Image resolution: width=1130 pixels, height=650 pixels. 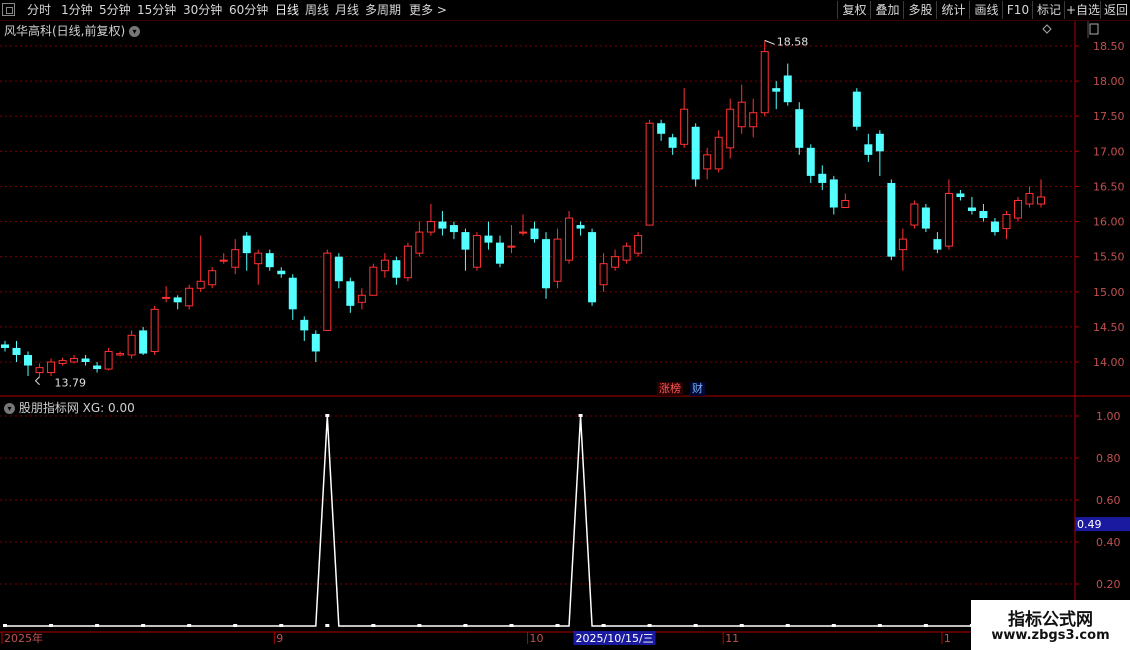 What do you see at coordinates (1108, 458) in the screenshot?
I see `indicator-tick-label: 0.80` at bounding box center [1108, 458].